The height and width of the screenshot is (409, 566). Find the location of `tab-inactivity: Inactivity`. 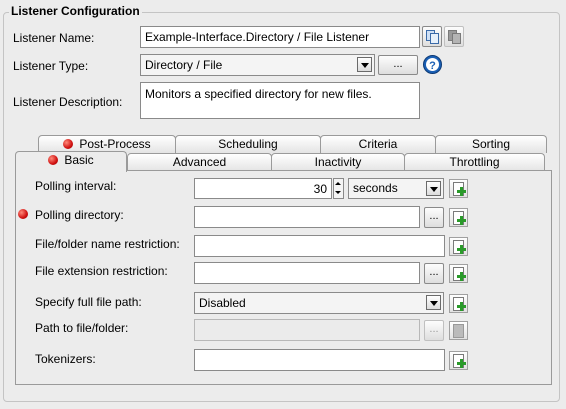

tab-inactivity: Inactivity is located at coordinates (338, 162).